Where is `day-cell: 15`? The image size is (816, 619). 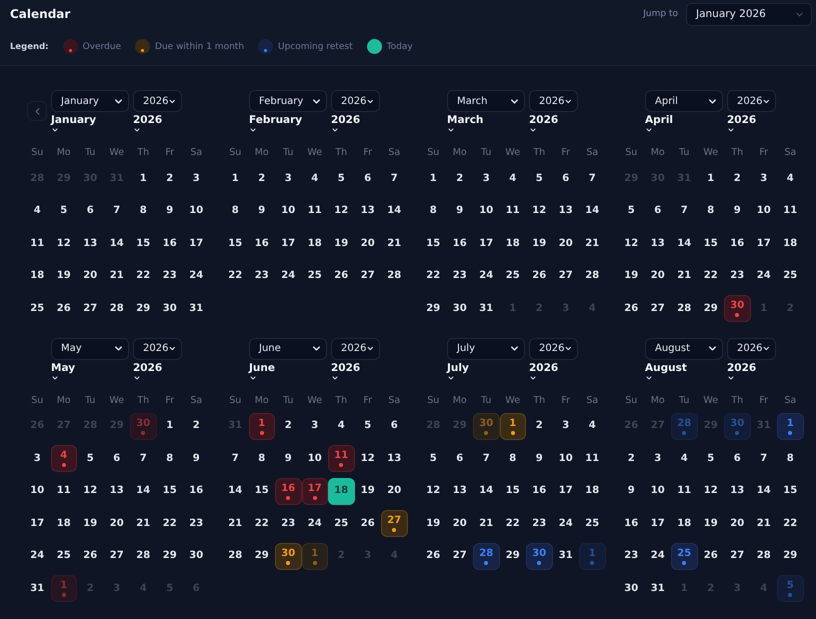 day-cell: 15 is located at coordinates (711, 243).